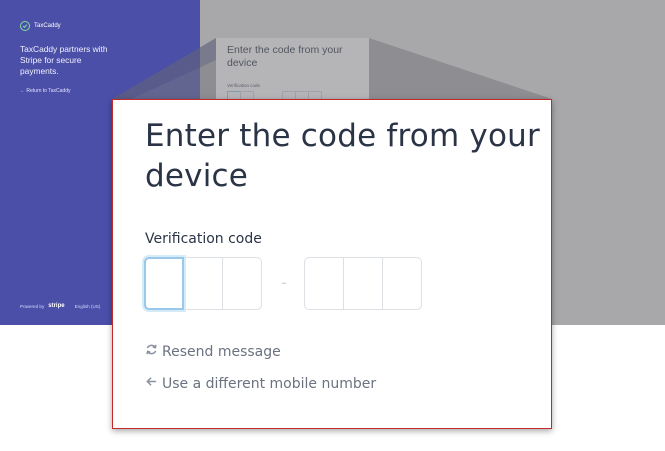 The height and width of the screenshot is (451, 665). I want to click on checkmark-circle-icon, so click(25, 26).